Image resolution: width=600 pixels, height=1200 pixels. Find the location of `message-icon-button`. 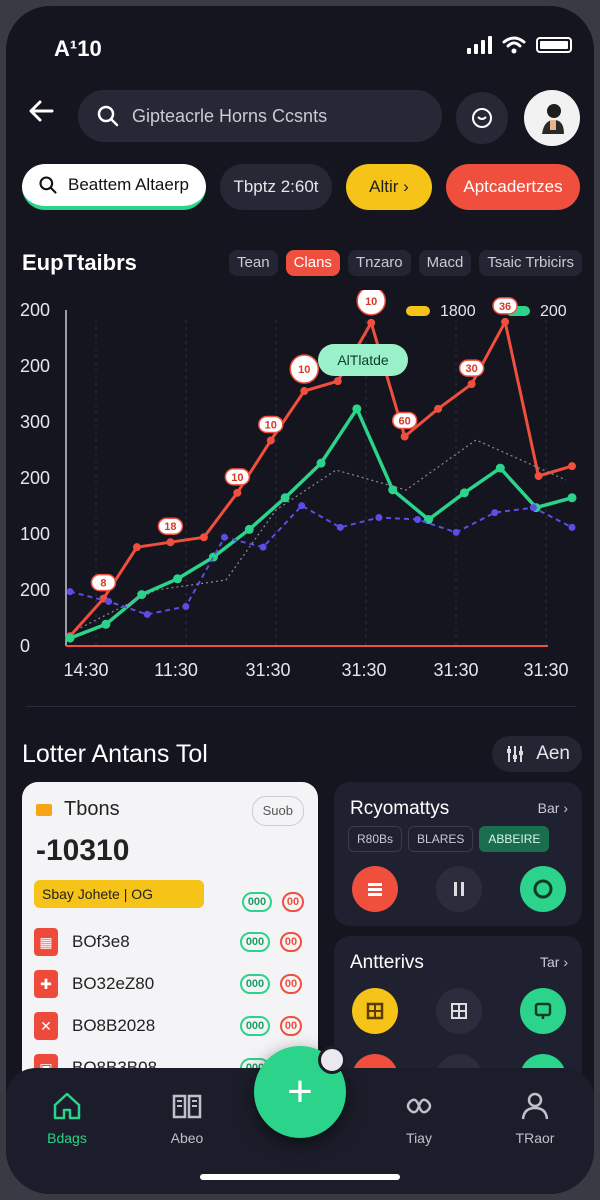

message-icon-button is located at coordinates (543, 1011).